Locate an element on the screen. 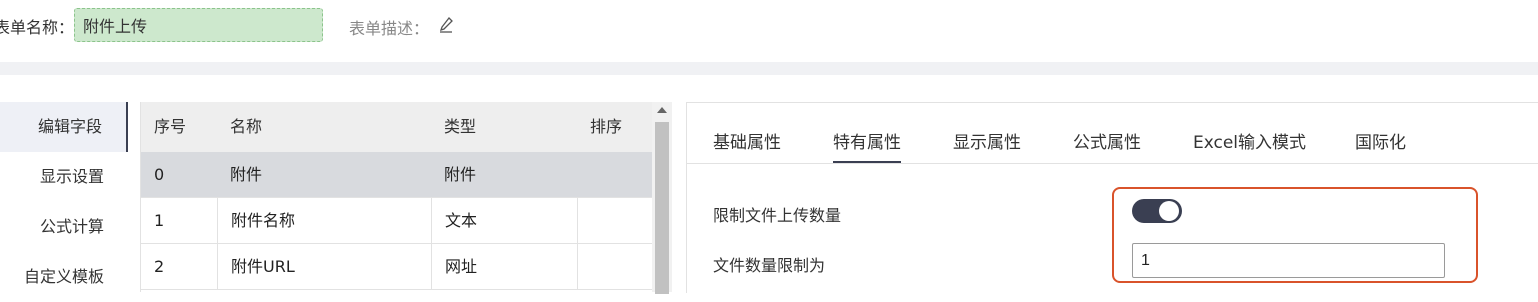  side-menu: 编辑字段 显示设置 公式计算 自定义模板 is located at coordinates (64, 197).